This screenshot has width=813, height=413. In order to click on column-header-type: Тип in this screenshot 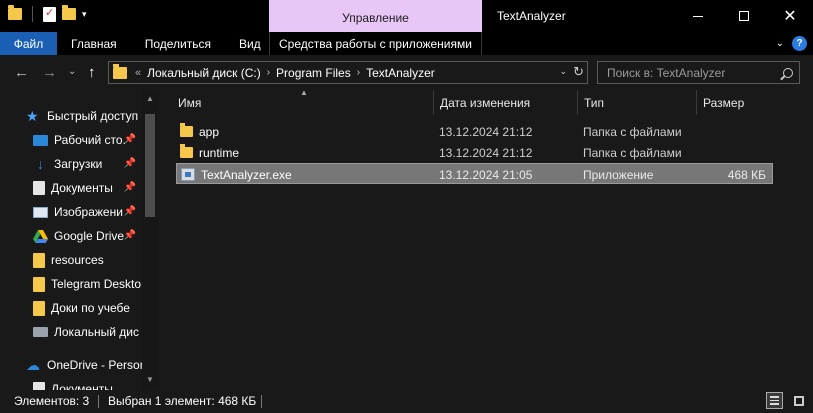, I will do `click(637, 102)`.